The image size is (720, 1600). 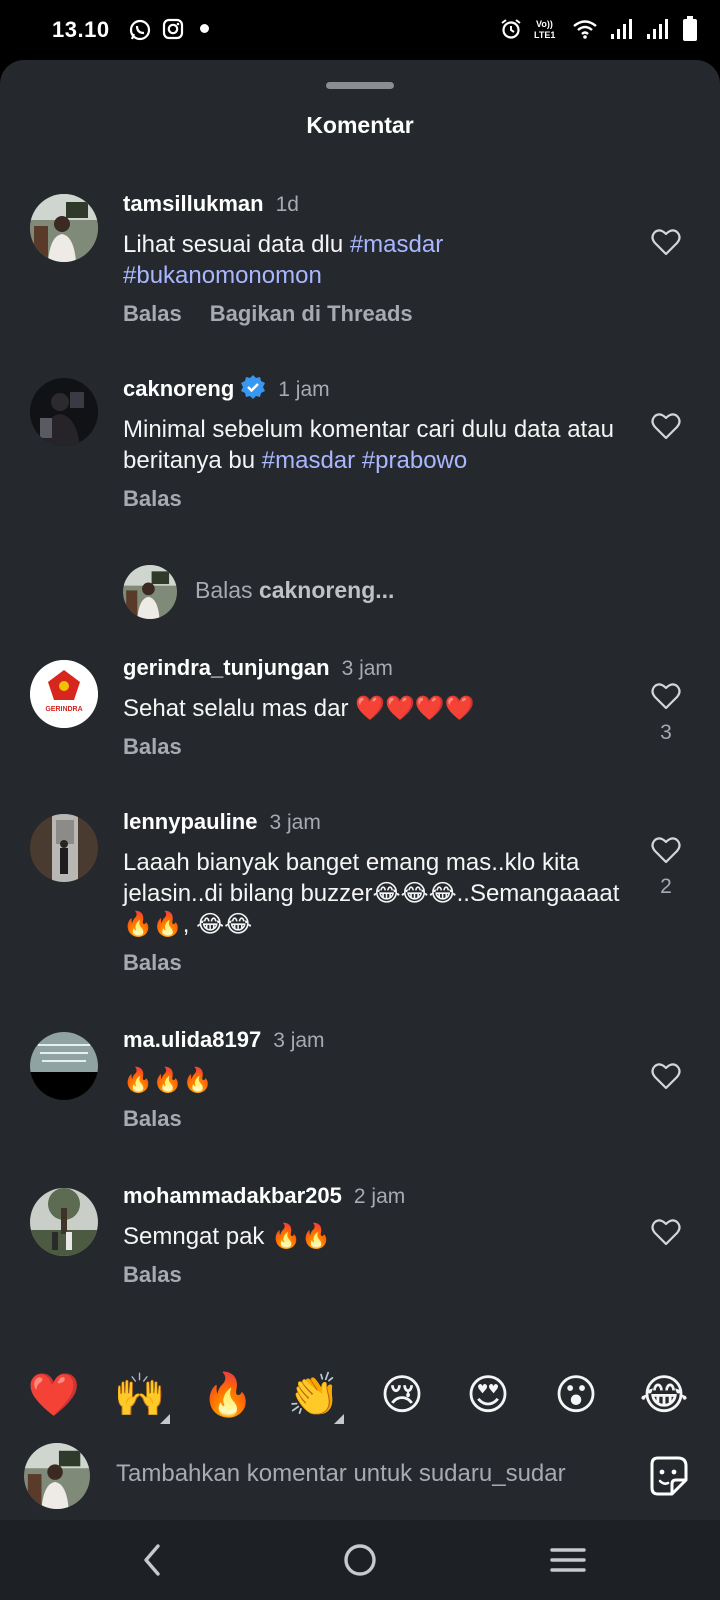 I want to click on notification-dot, so click(x=204, y=28).